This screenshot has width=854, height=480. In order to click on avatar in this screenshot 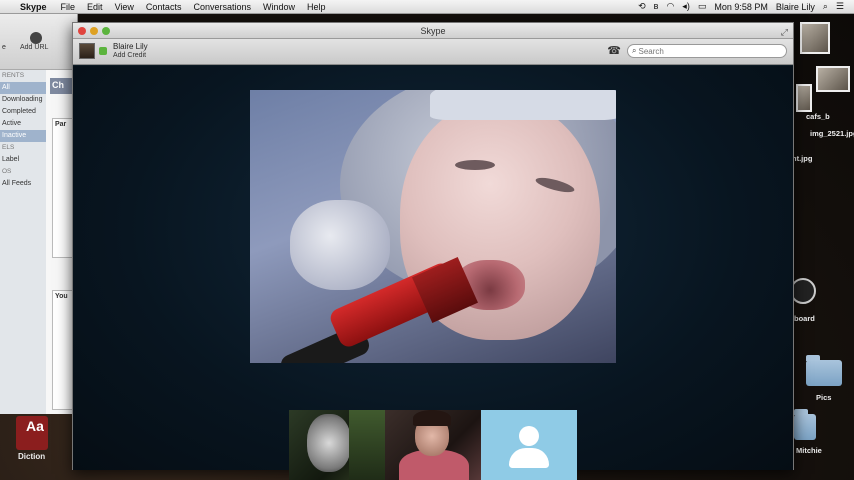, I will do `click(87, 51)`.